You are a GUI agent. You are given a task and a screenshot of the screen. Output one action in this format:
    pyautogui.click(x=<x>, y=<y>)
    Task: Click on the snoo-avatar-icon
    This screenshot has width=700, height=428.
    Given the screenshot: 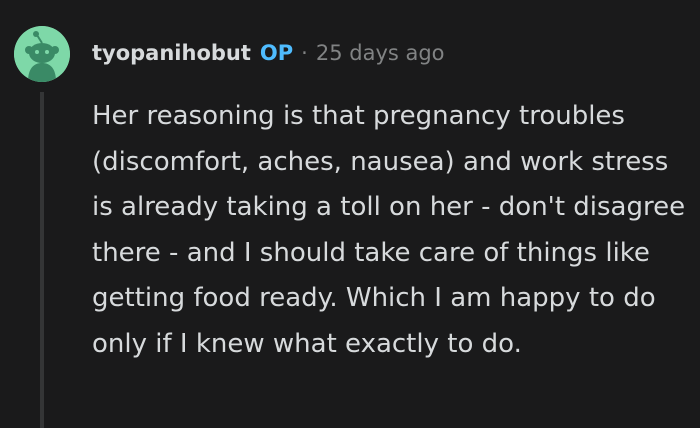 What is the action you would take?
    pyautogui.click(x=42, y=54)
    